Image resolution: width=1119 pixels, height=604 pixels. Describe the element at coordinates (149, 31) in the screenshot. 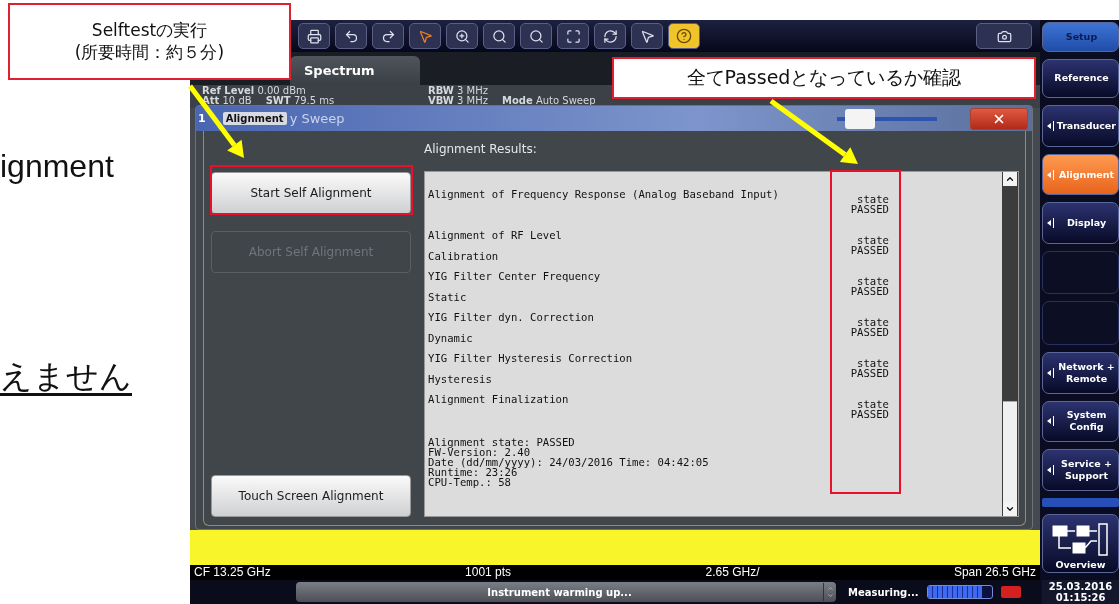

I see `callout-text: Selftestの実行` at that location.